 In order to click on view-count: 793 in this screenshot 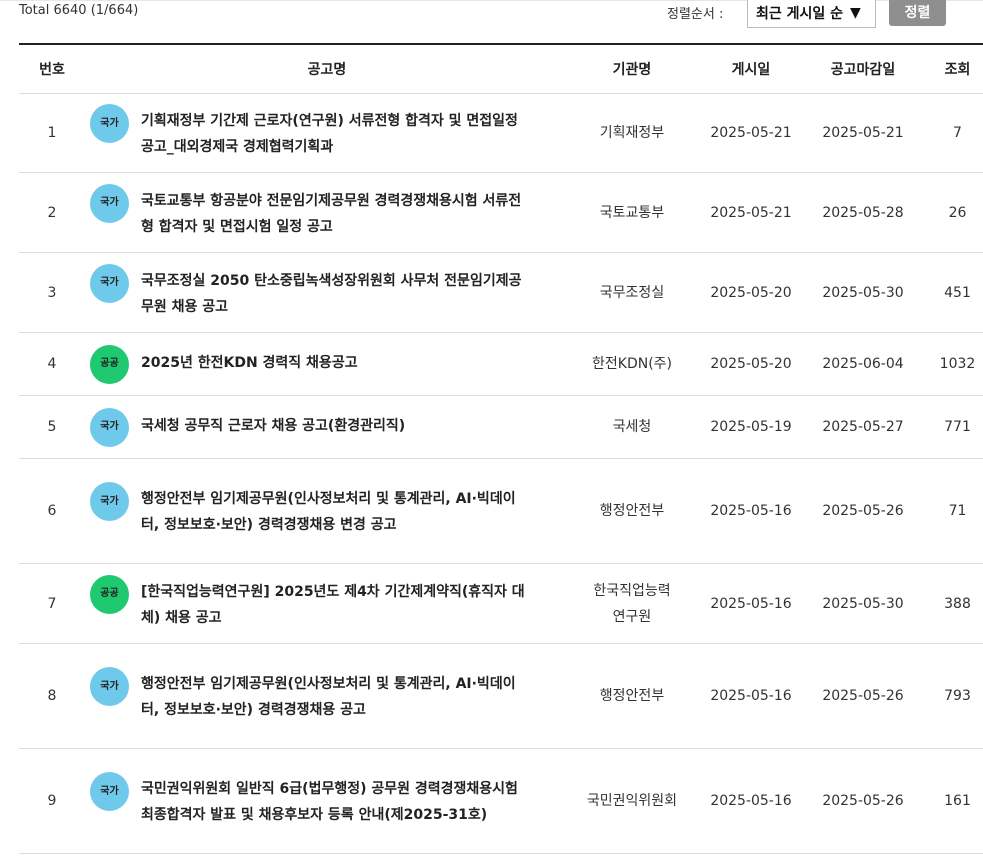, I will do `click(951, 696)`.